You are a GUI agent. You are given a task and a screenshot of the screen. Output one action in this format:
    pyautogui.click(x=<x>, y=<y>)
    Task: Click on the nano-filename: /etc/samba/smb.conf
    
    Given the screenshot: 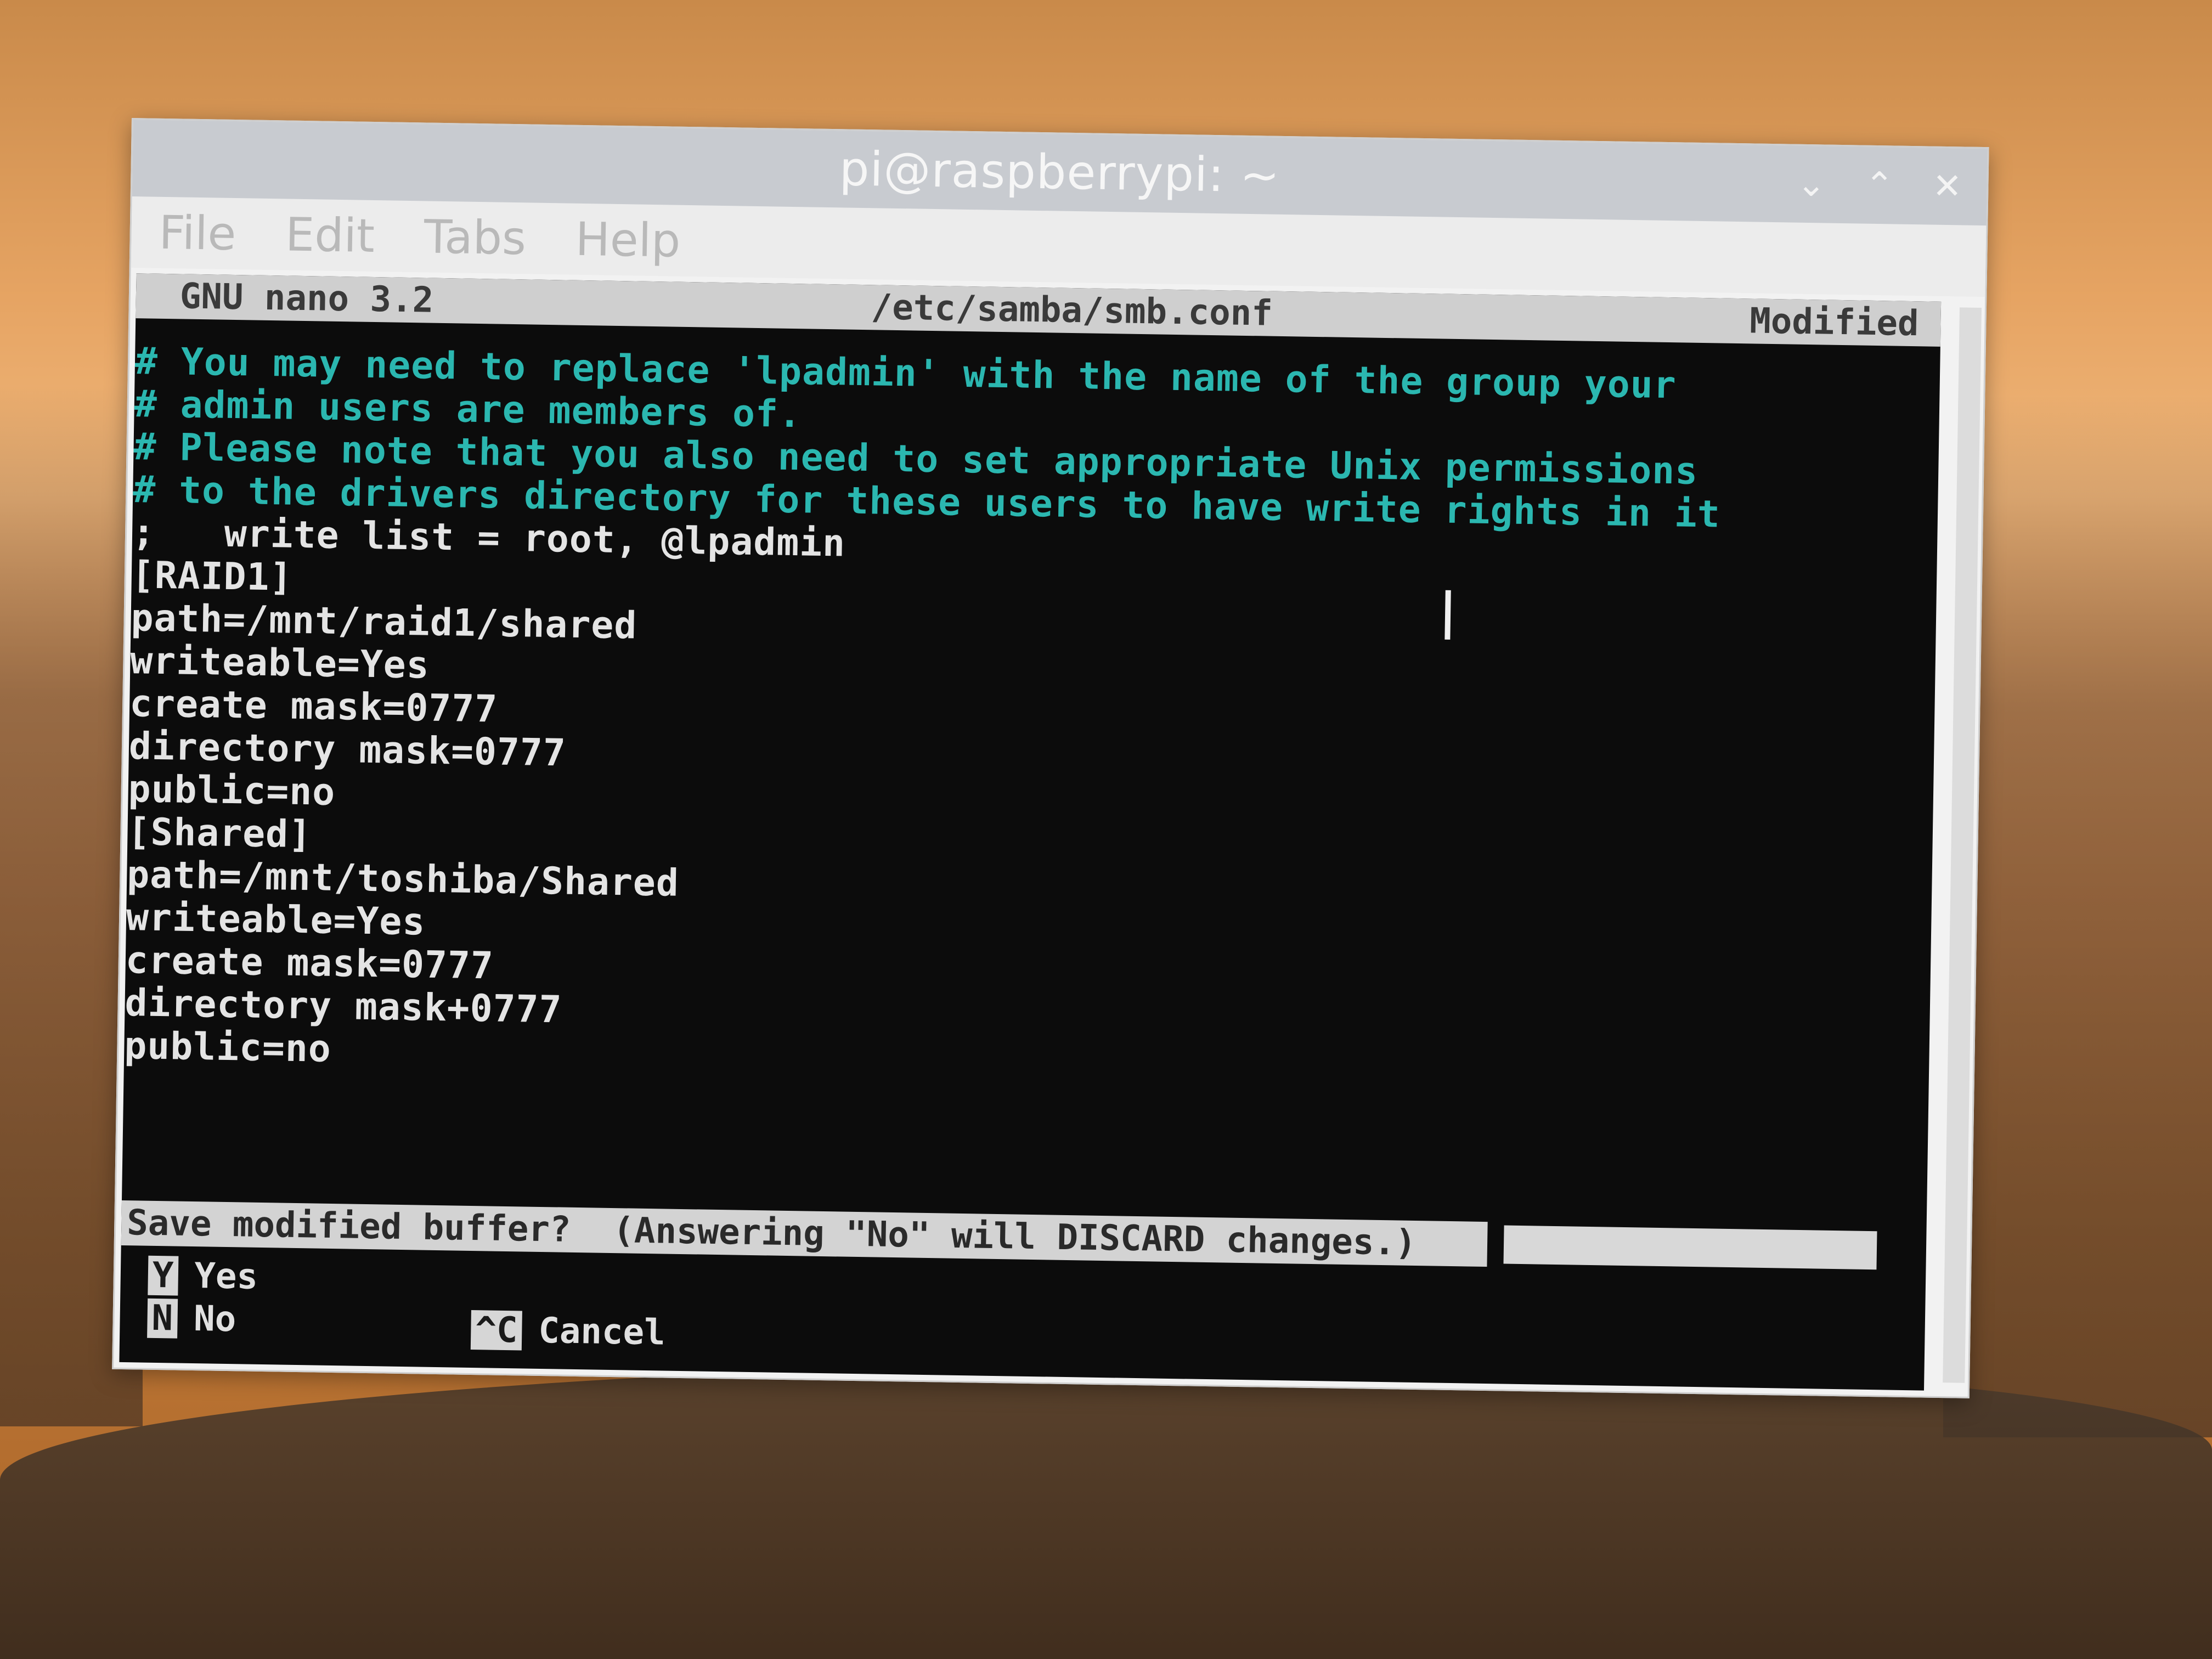 What is the action you would take?
    pyautogui.click(x=1072, y=310)
    